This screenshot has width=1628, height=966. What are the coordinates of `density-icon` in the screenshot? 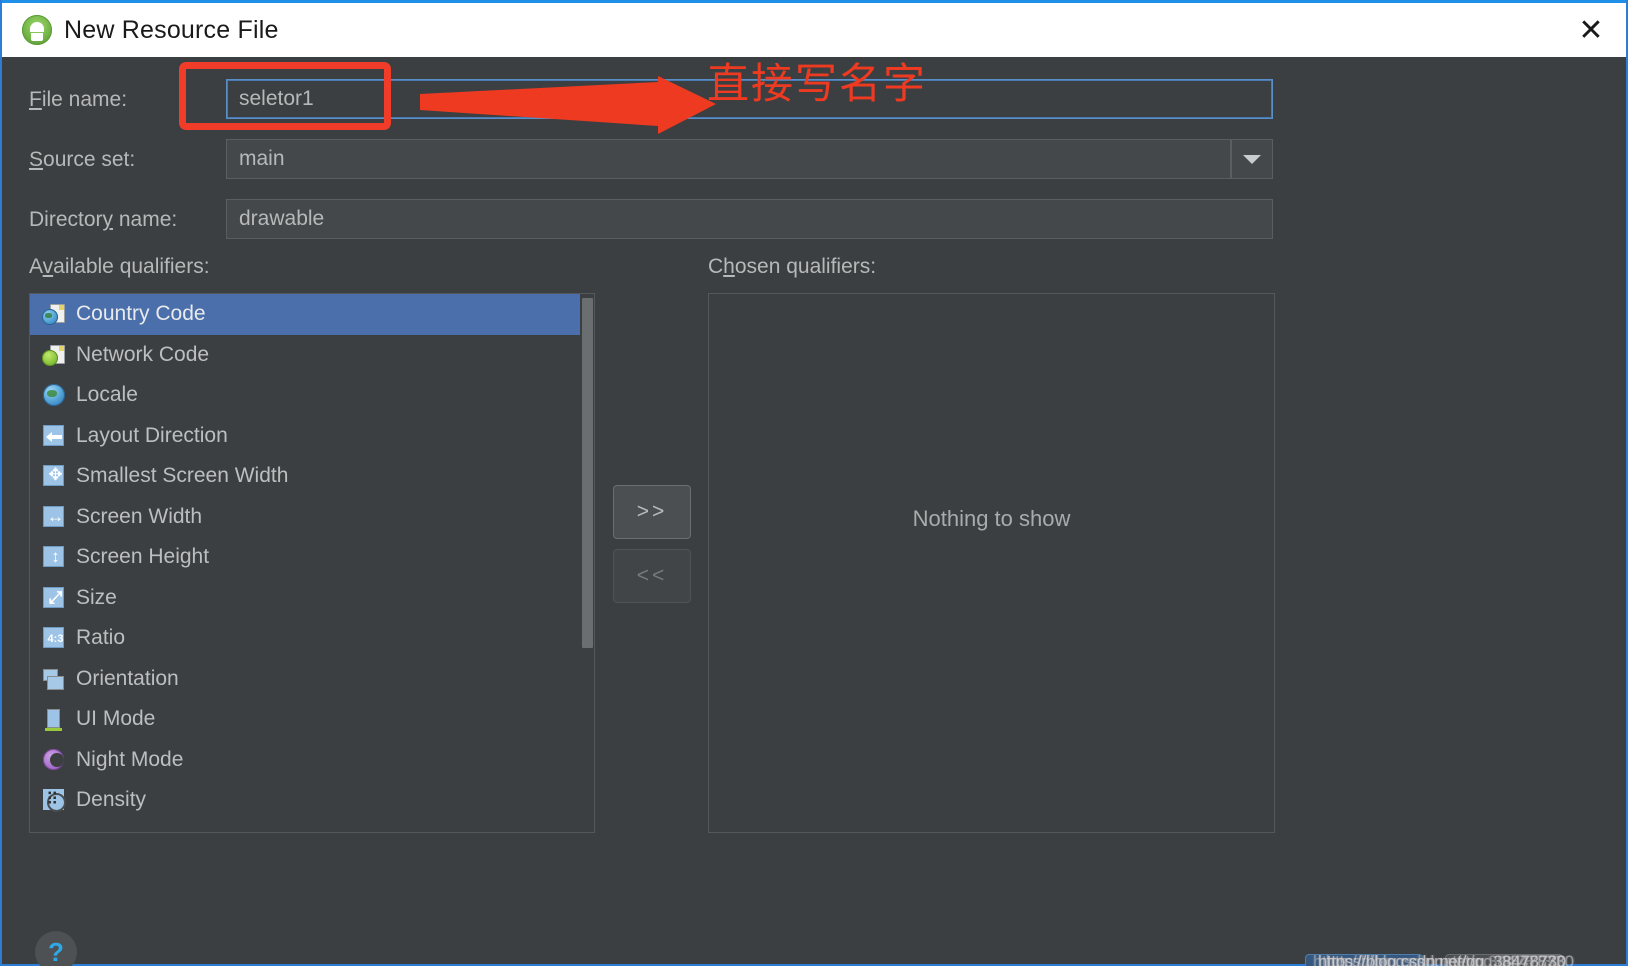 It's located at (54, 800).